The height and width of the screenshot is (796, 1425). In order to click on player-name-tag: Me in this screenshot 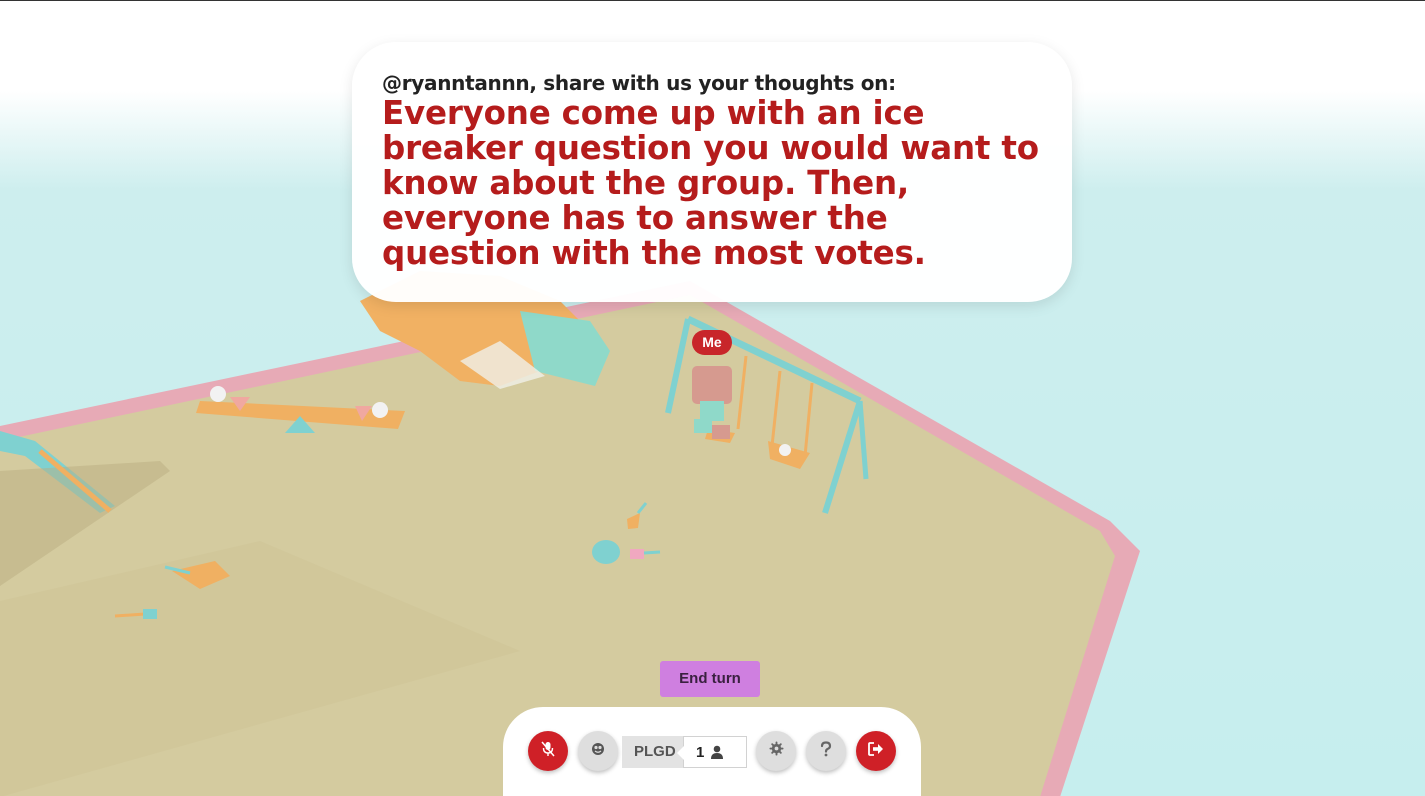, I will do `click(712, 342)`.